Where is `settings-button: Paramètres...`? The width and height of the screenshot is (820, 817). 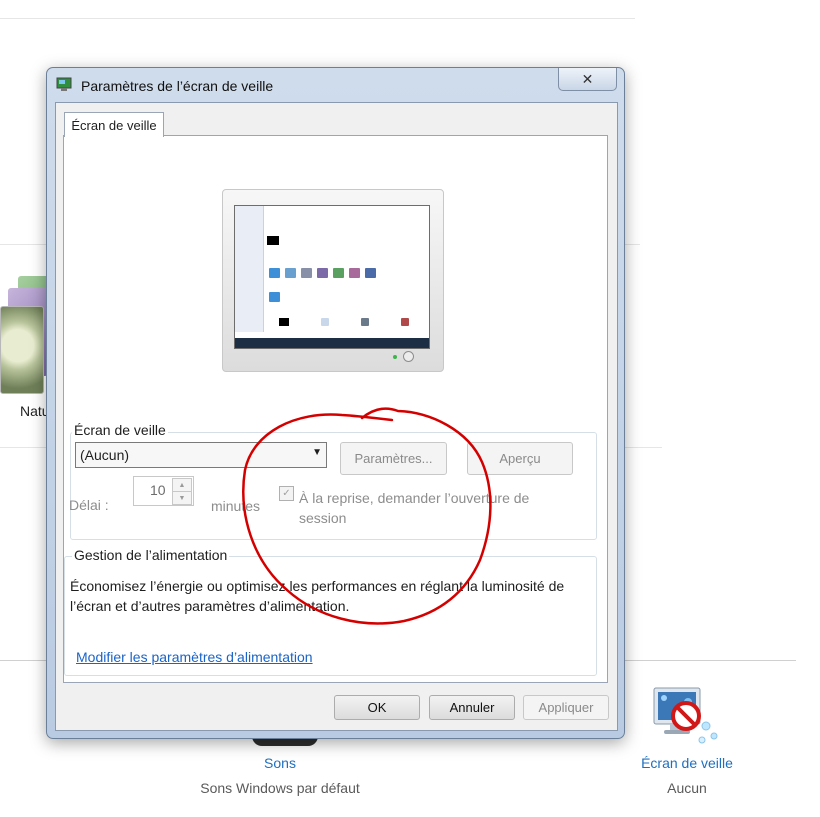 settings-button: Paramètres... is located at coordinates (393, 458).